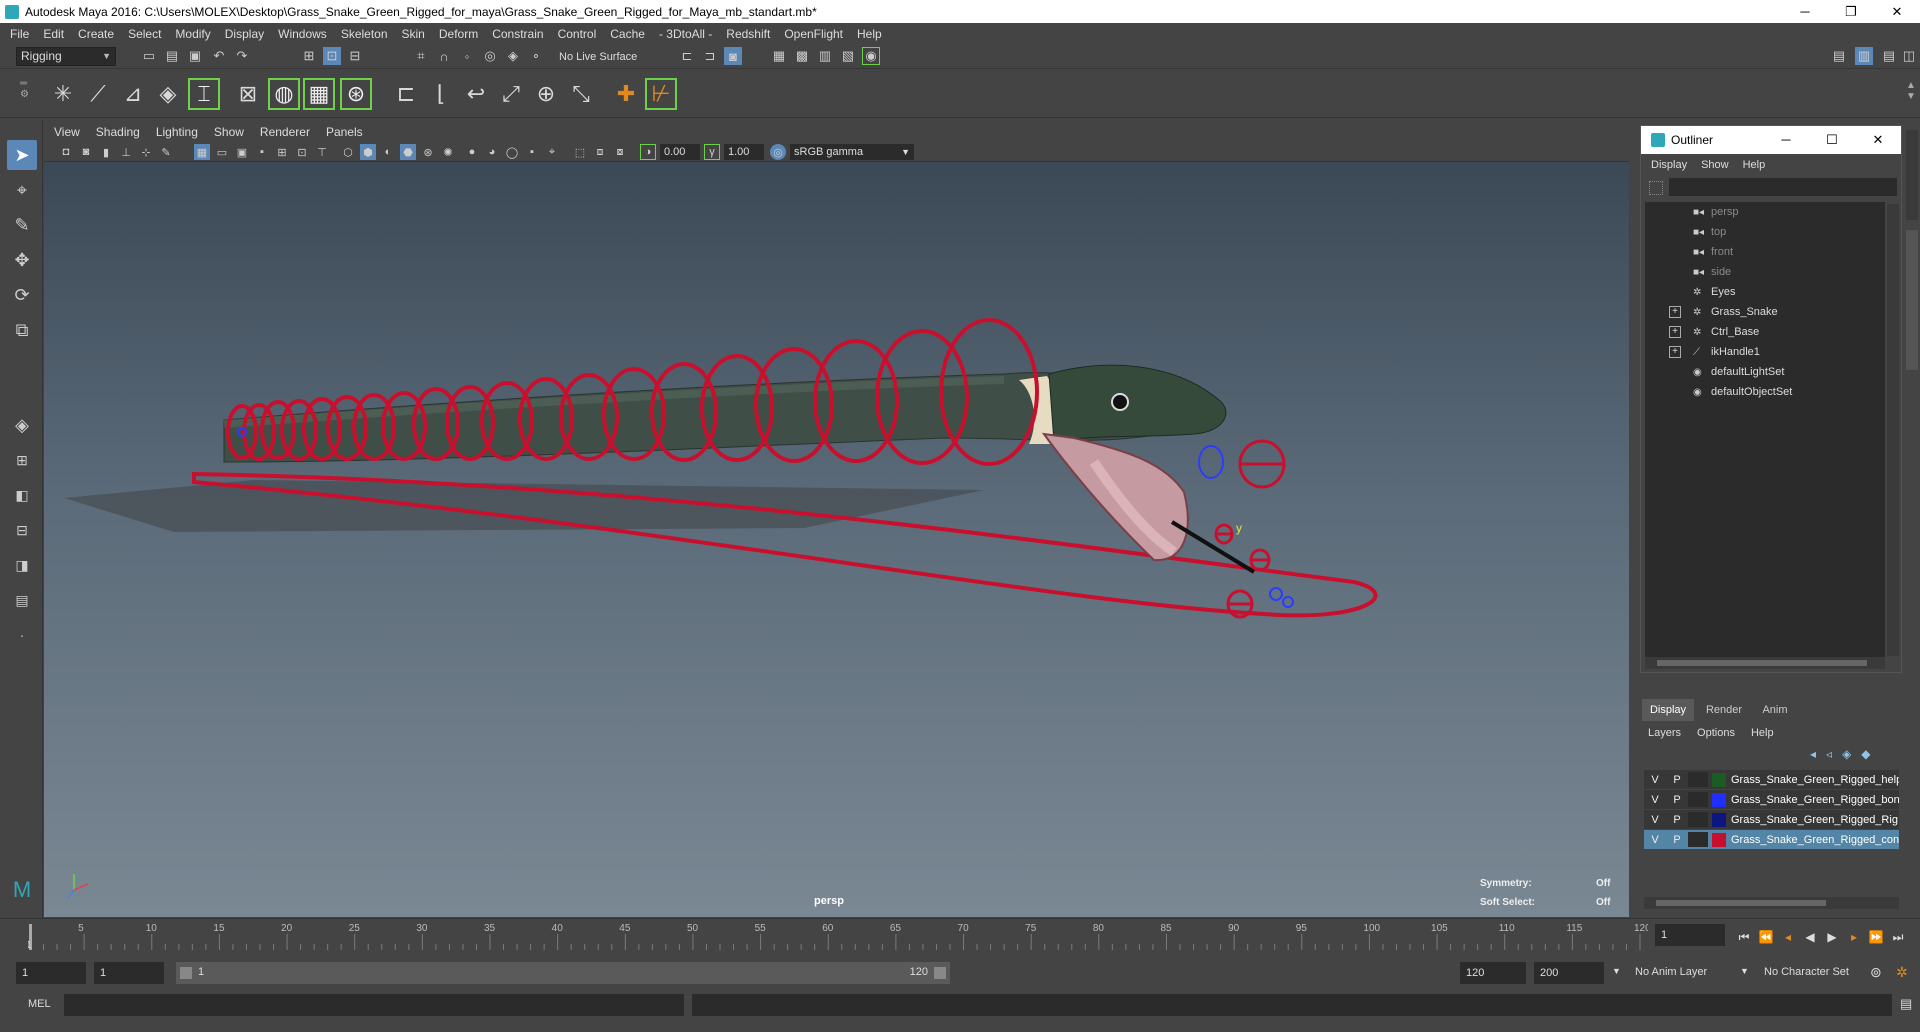 This screenshot has height=1032, width=1920. I want to click on select-component-icon: ⊟, so click(355, 56).